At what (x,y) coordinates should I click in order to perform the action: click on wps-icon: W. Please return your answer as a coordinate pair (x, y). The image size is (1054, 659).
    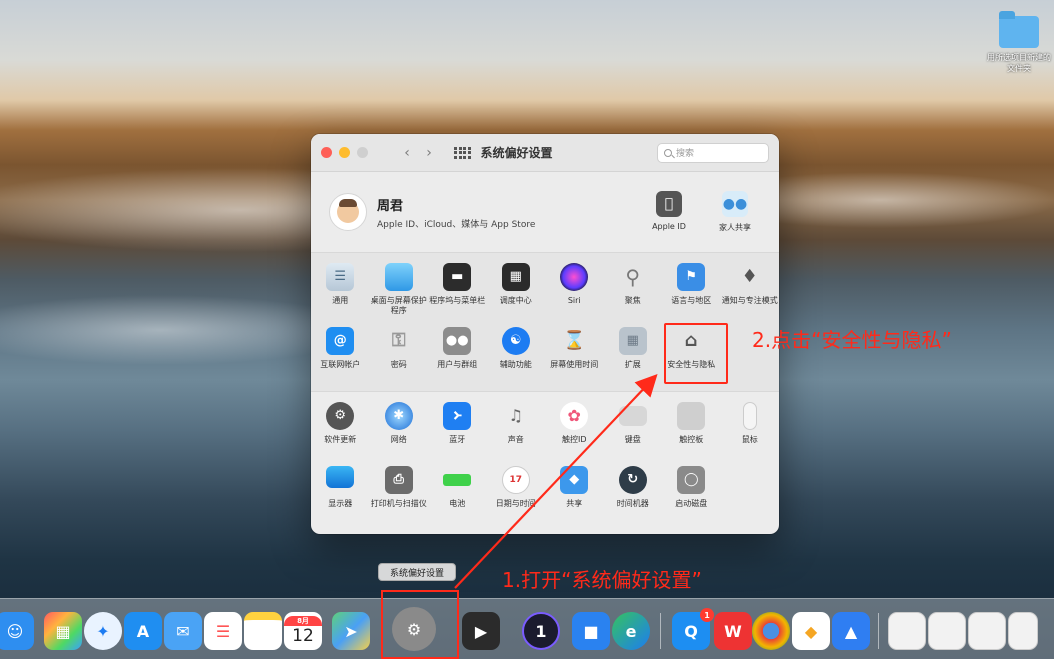
    Looking at the image, I should click on (733, 631).